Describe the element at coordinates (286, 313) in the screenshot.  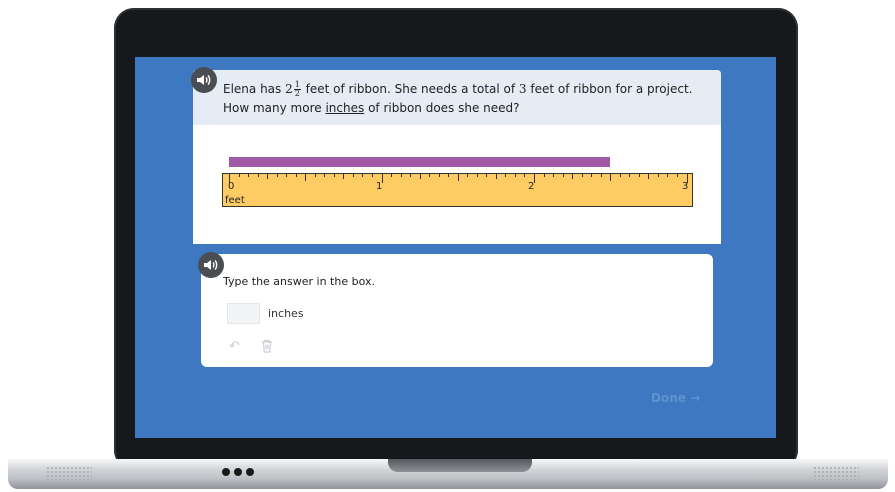
I see `answer-unit-label: inches` at that location.